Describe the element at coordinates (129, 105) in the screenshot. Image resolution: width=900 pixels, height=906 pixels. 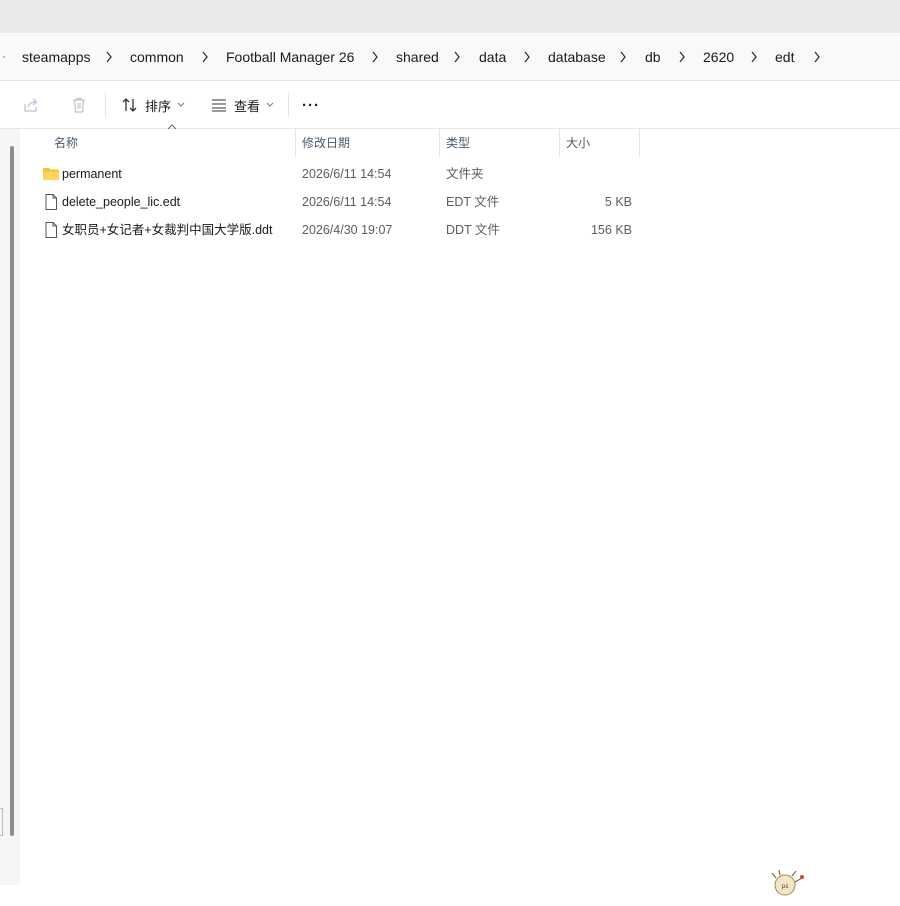
I see `sort-icon` at that location.